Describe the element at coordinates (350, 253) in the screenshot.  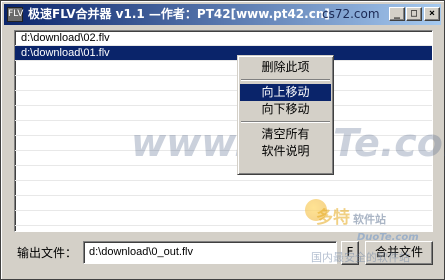
I see `browse-button: F` at that location.